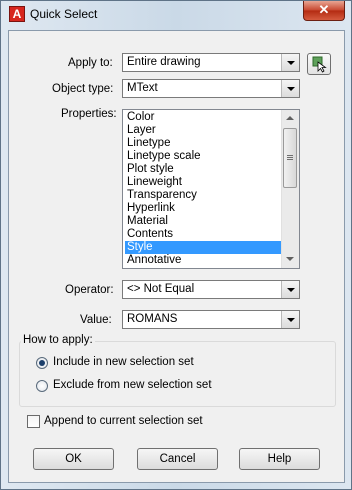  I want to click on append-checkbox, so click(33, 421).